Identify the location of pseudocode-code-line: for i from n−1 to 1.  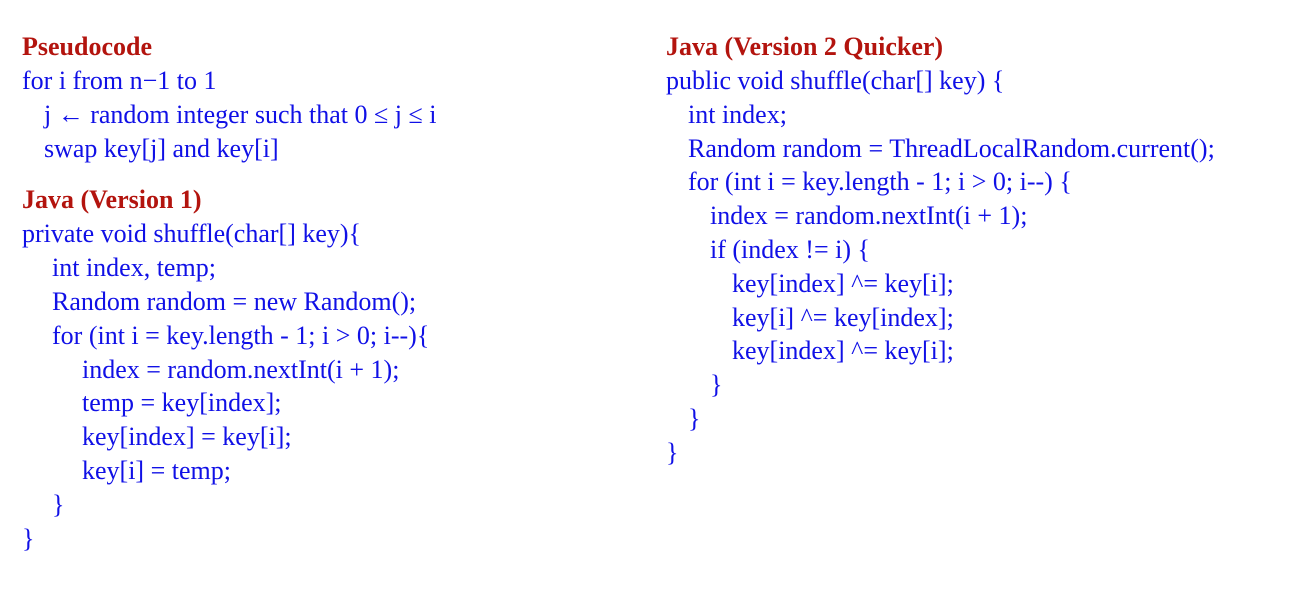
(119, 80).